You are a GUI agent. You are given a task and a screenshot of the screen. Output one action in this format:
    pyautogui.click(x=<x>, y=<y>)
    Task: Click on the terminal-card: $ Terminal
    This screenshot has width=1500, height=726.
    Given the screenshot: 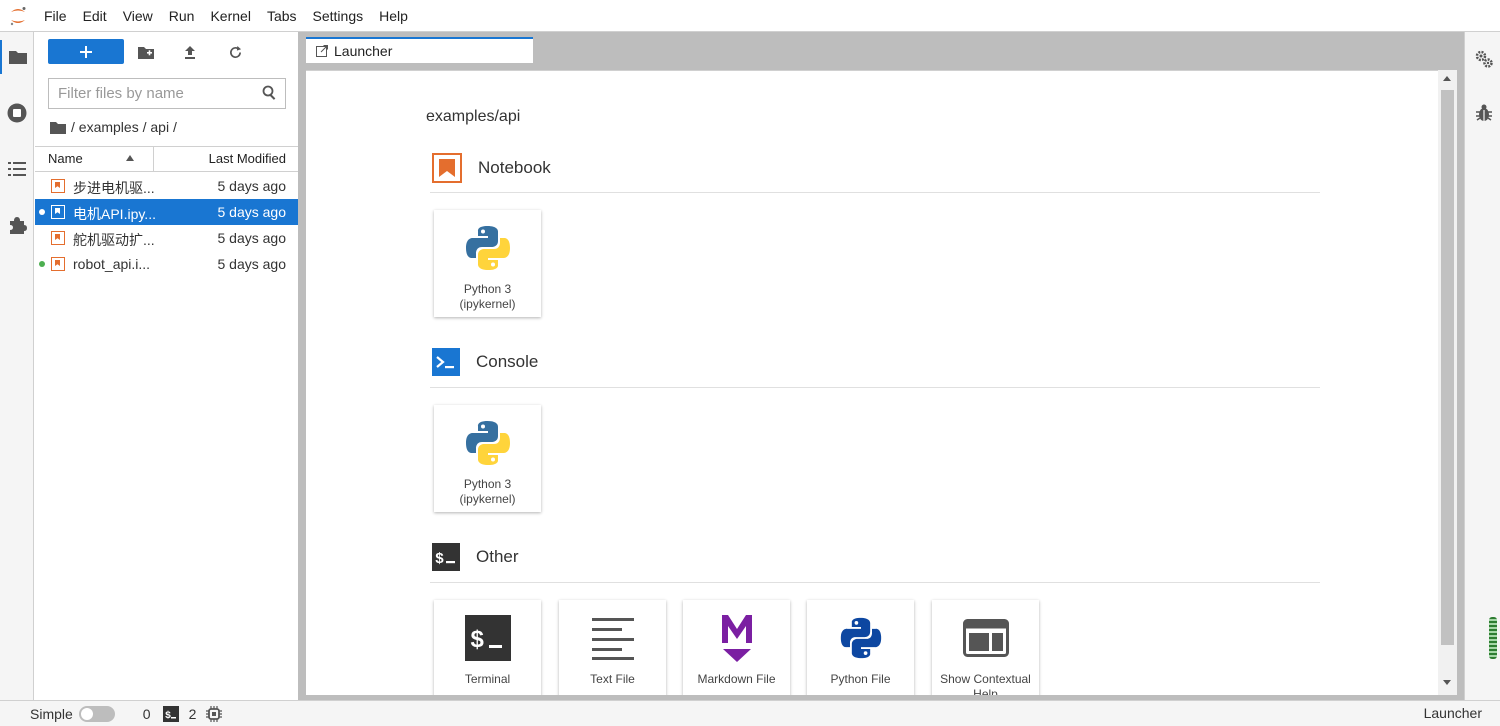 What is the action you would take?
    pyautogui.click(x=487, y=647)
    